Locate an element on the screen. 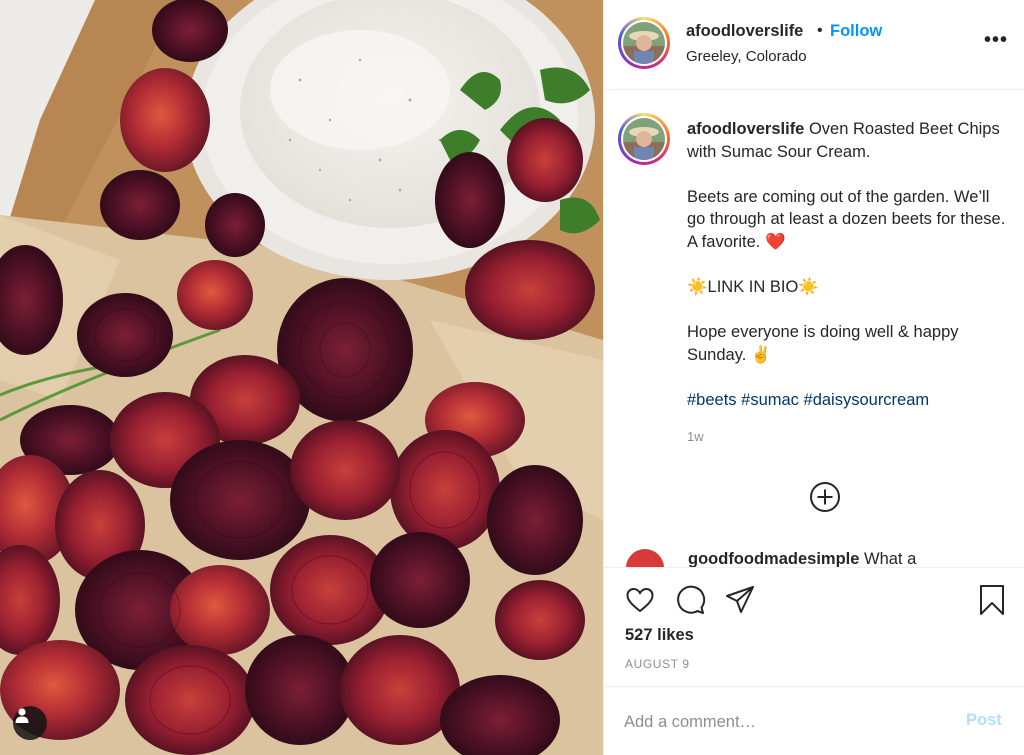 This screenshot has width=1024, height=755. add-comment-bar: Post is located at coordinates (814, 720).